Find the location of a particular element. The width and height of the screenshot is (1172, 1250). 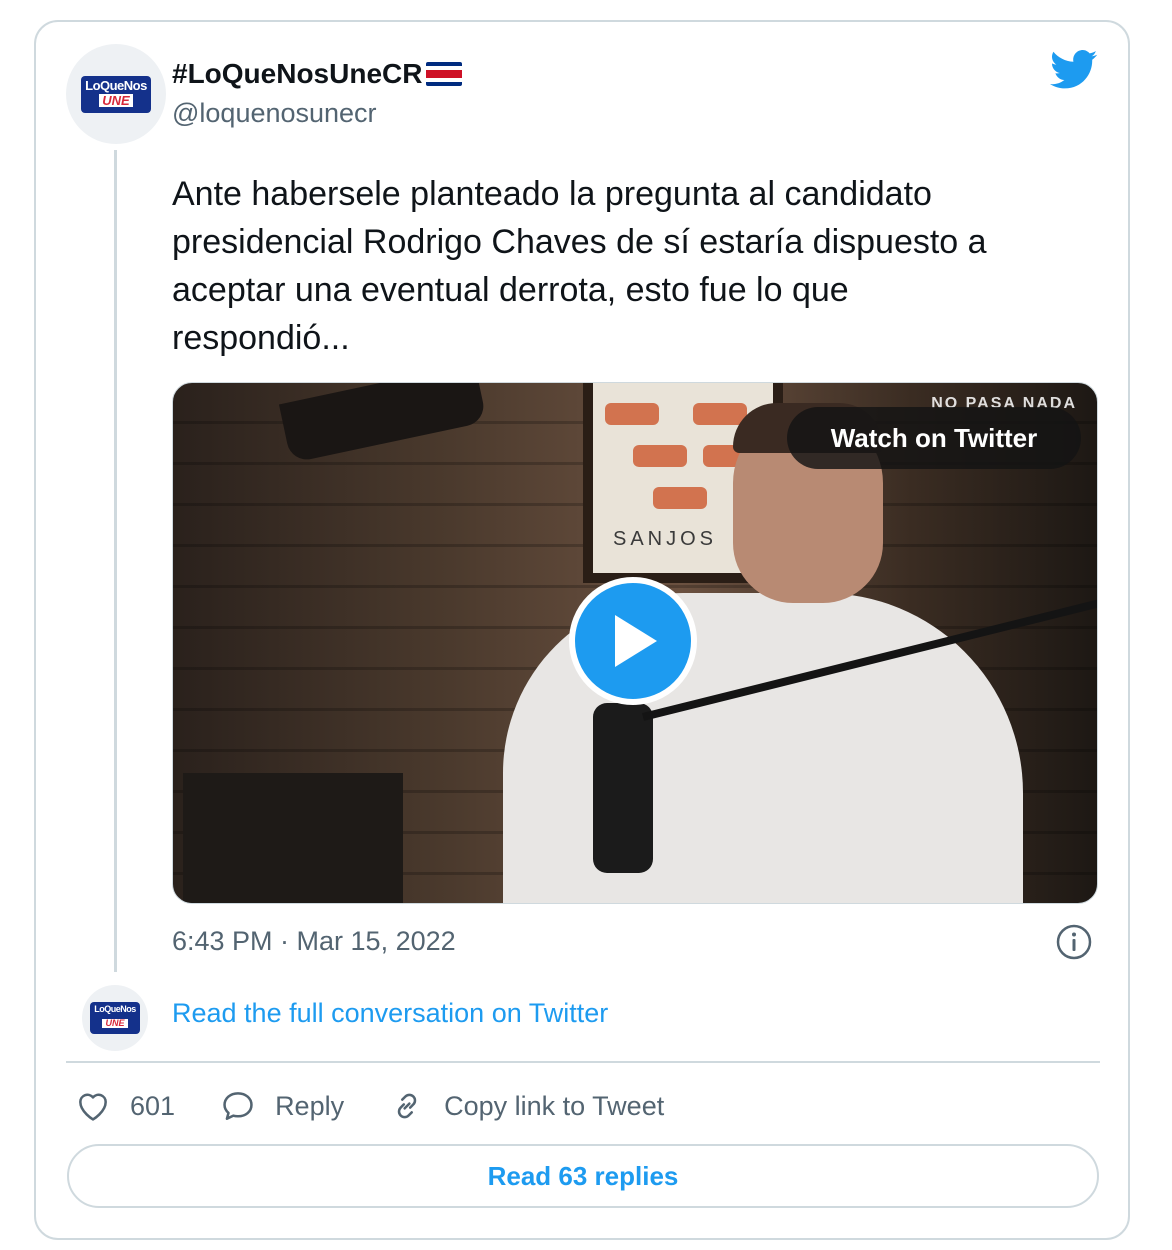

reply-bubble-icon is located at coordinates (238, 1106).